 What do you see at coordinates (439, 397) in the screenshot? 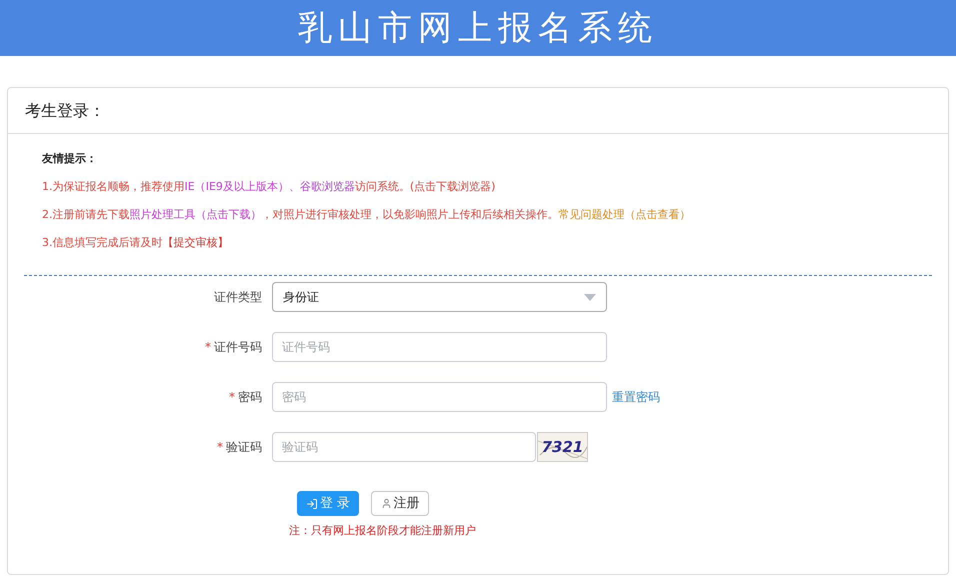
I see `input-field: 密码` at bounding box center [439, 397].